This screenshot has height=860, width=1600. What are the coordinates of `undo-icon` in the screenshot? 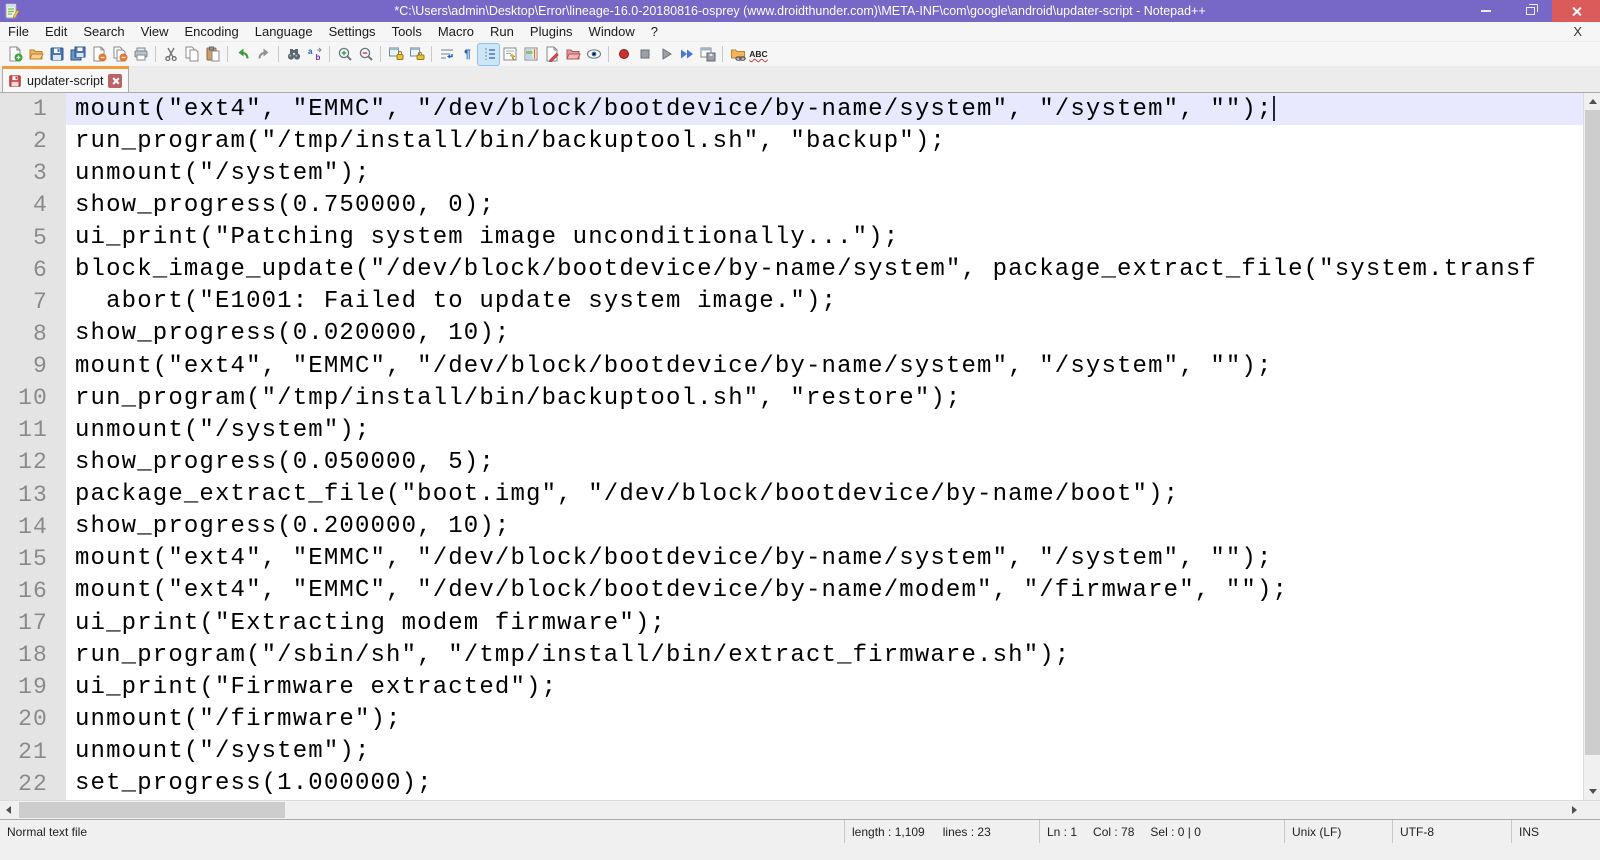 It's located at (242, 54).